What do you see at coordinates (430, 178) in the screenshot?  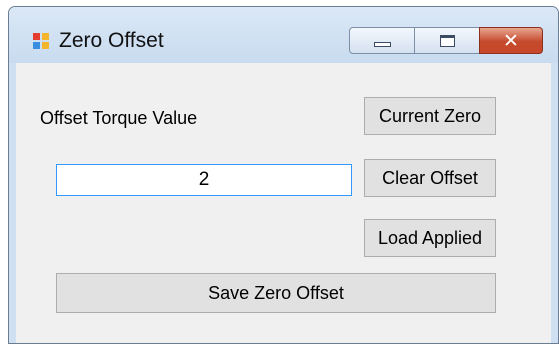 I see `clear-offset-button: Clear Offset` at bounding box center [430, 178].